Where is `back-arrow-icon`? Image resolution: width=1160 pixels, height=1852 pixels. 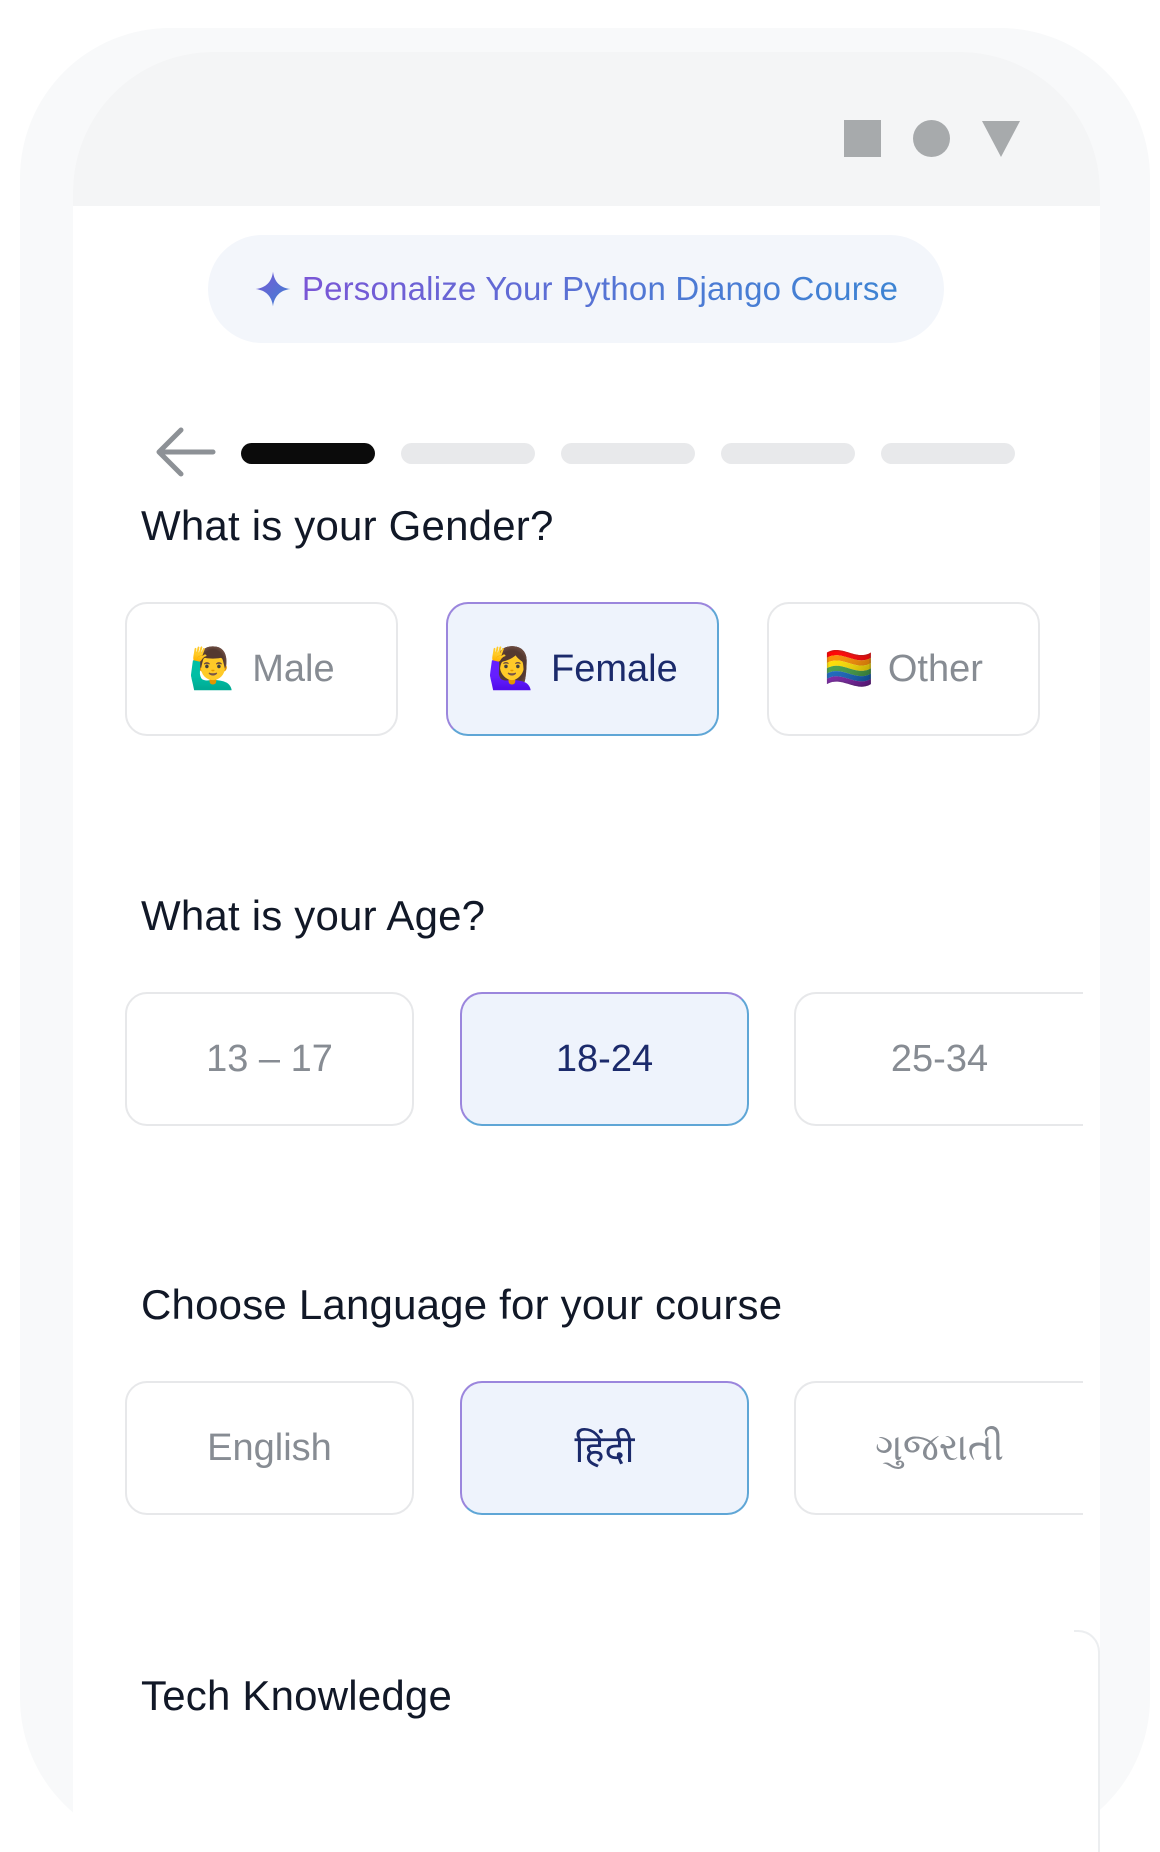
back-arrow-icon is located at coordinates (185, 452).